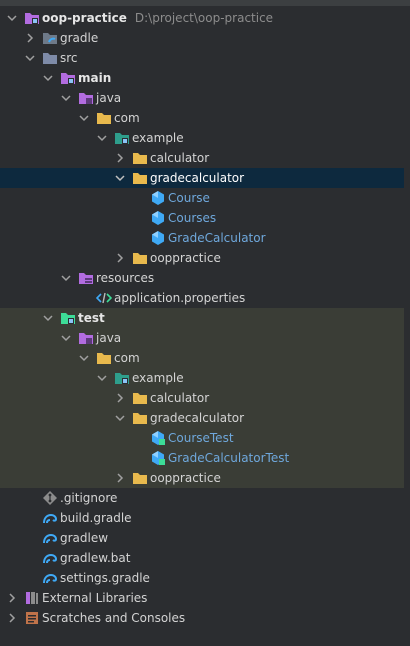 Image resolution: width=410 pixels, height=646 pixels. I want to click on tree-label: Course, so click(189, 198).